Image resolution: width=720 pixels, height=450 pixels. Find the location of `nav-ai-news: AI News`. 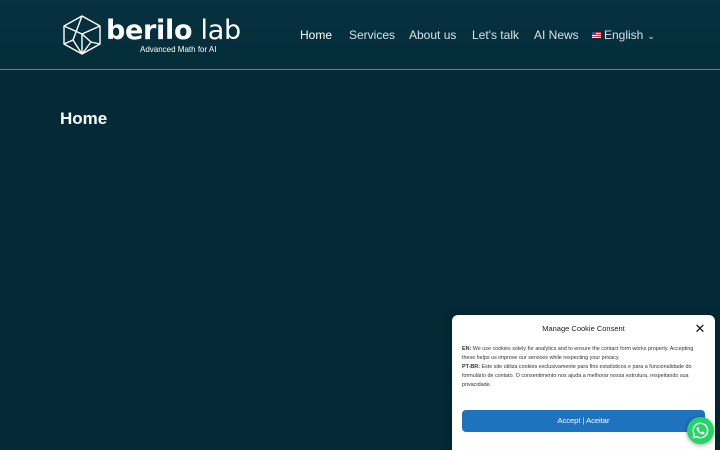

nav-ai-news: AI News is located at coordinates (556, 35).